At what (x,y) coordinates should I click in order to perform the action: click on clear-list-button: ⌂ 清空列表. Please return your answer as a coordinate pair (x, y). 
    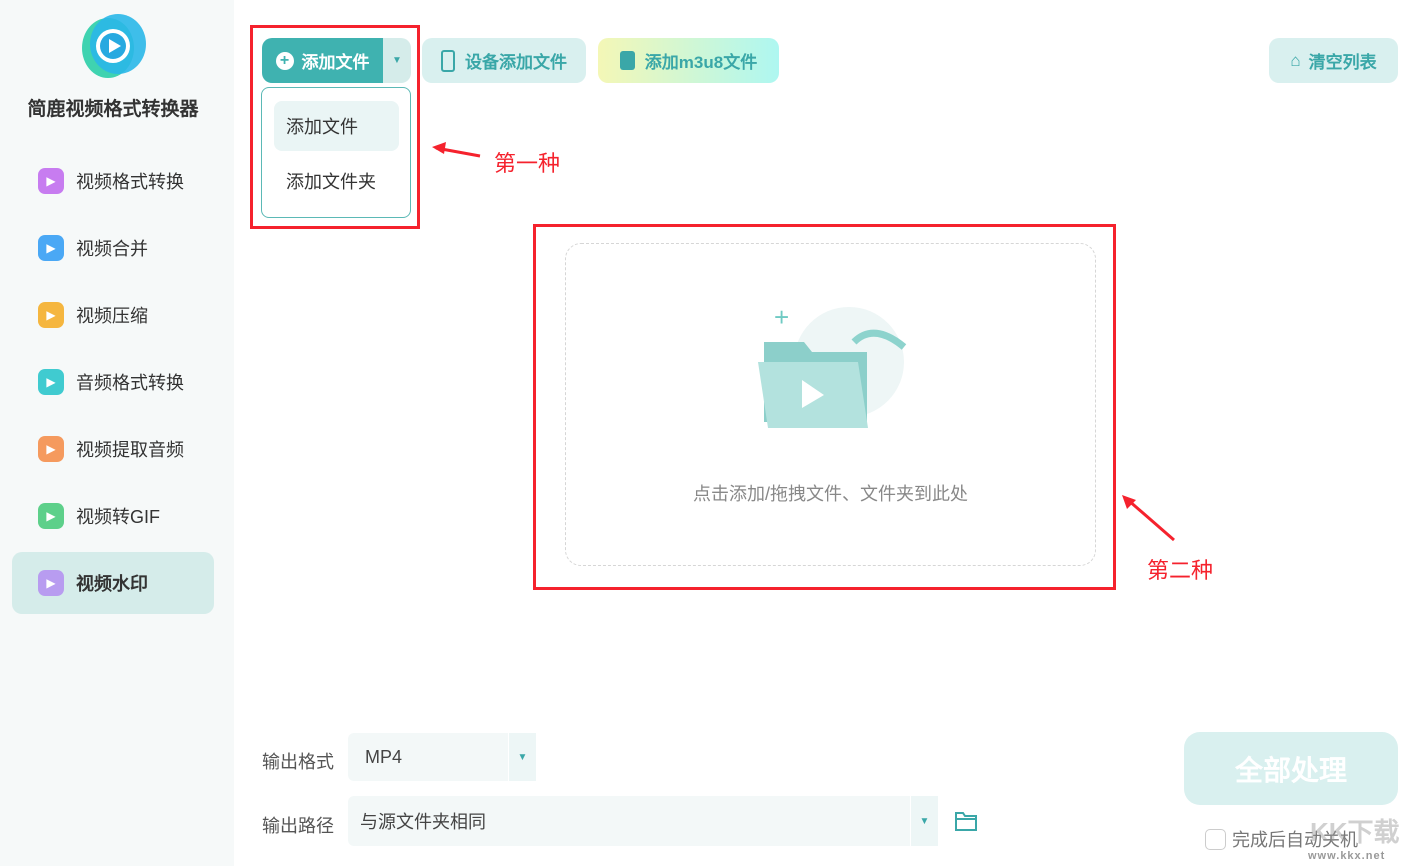
    Looking at the image, I should click on (1333, 60).